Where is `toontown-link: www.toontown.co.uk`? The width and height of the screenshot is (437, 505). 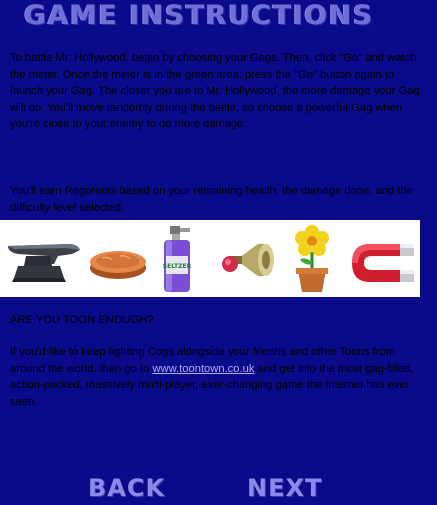
toontown-link: www.toontown.co.uk is located at coordinates (203, 369).